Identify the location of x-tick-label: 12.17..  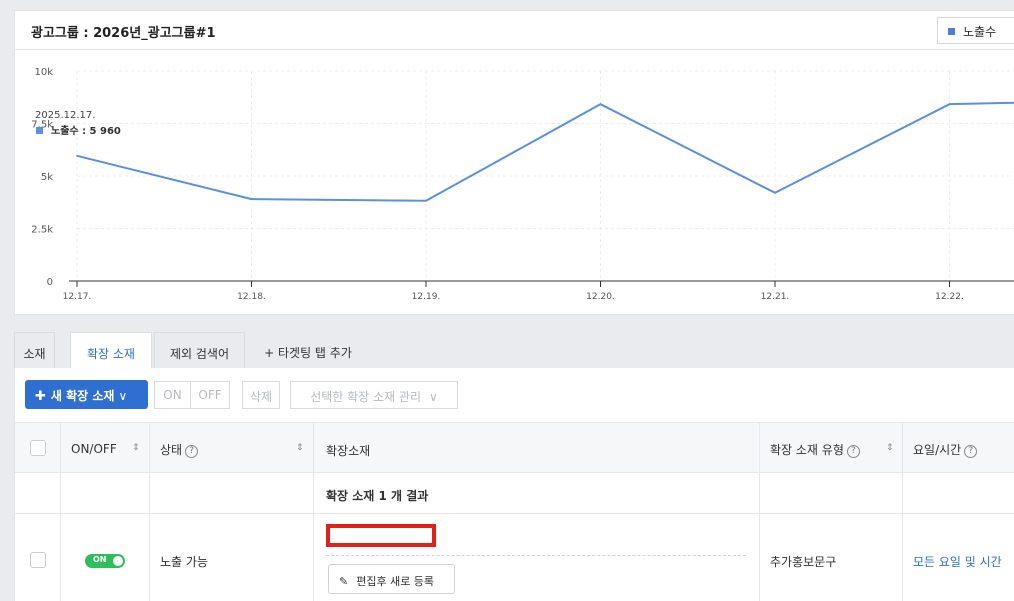
(77, 297).